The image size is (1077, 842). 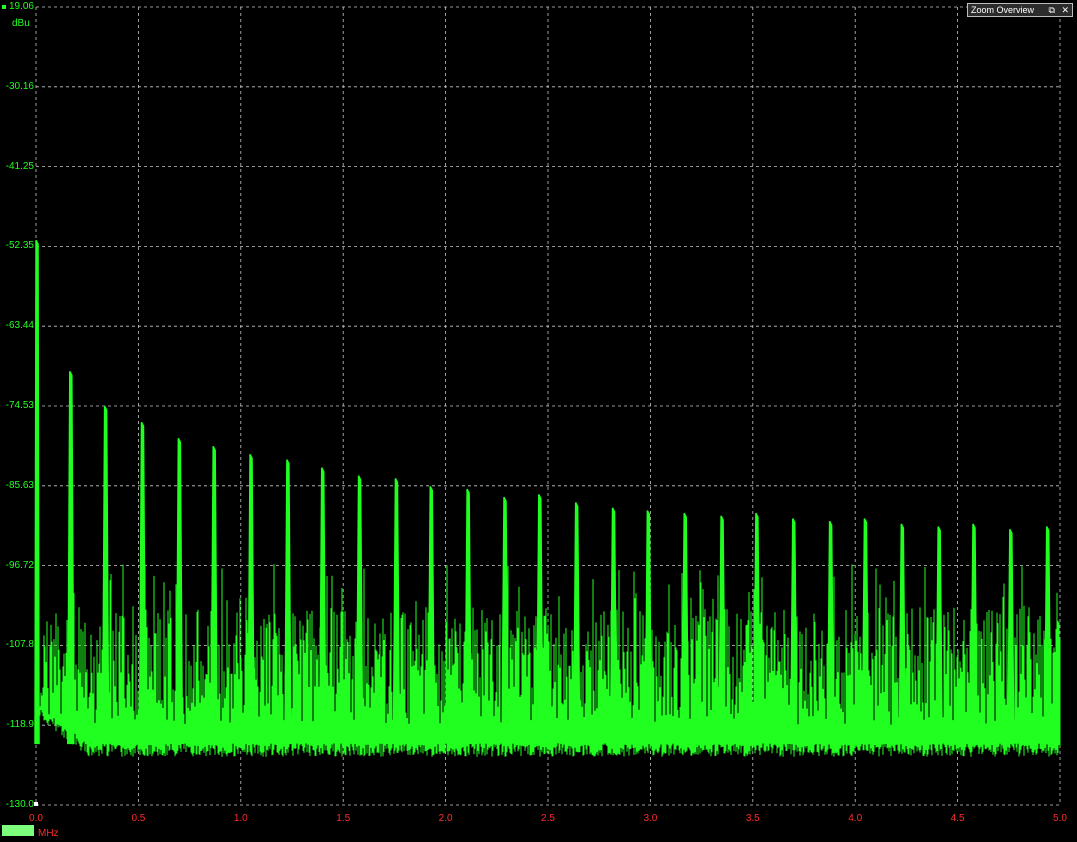 I want to click on zoom-overview-panel: Zoom Overview ⧉ ✕, so click(x=1020, y=10).